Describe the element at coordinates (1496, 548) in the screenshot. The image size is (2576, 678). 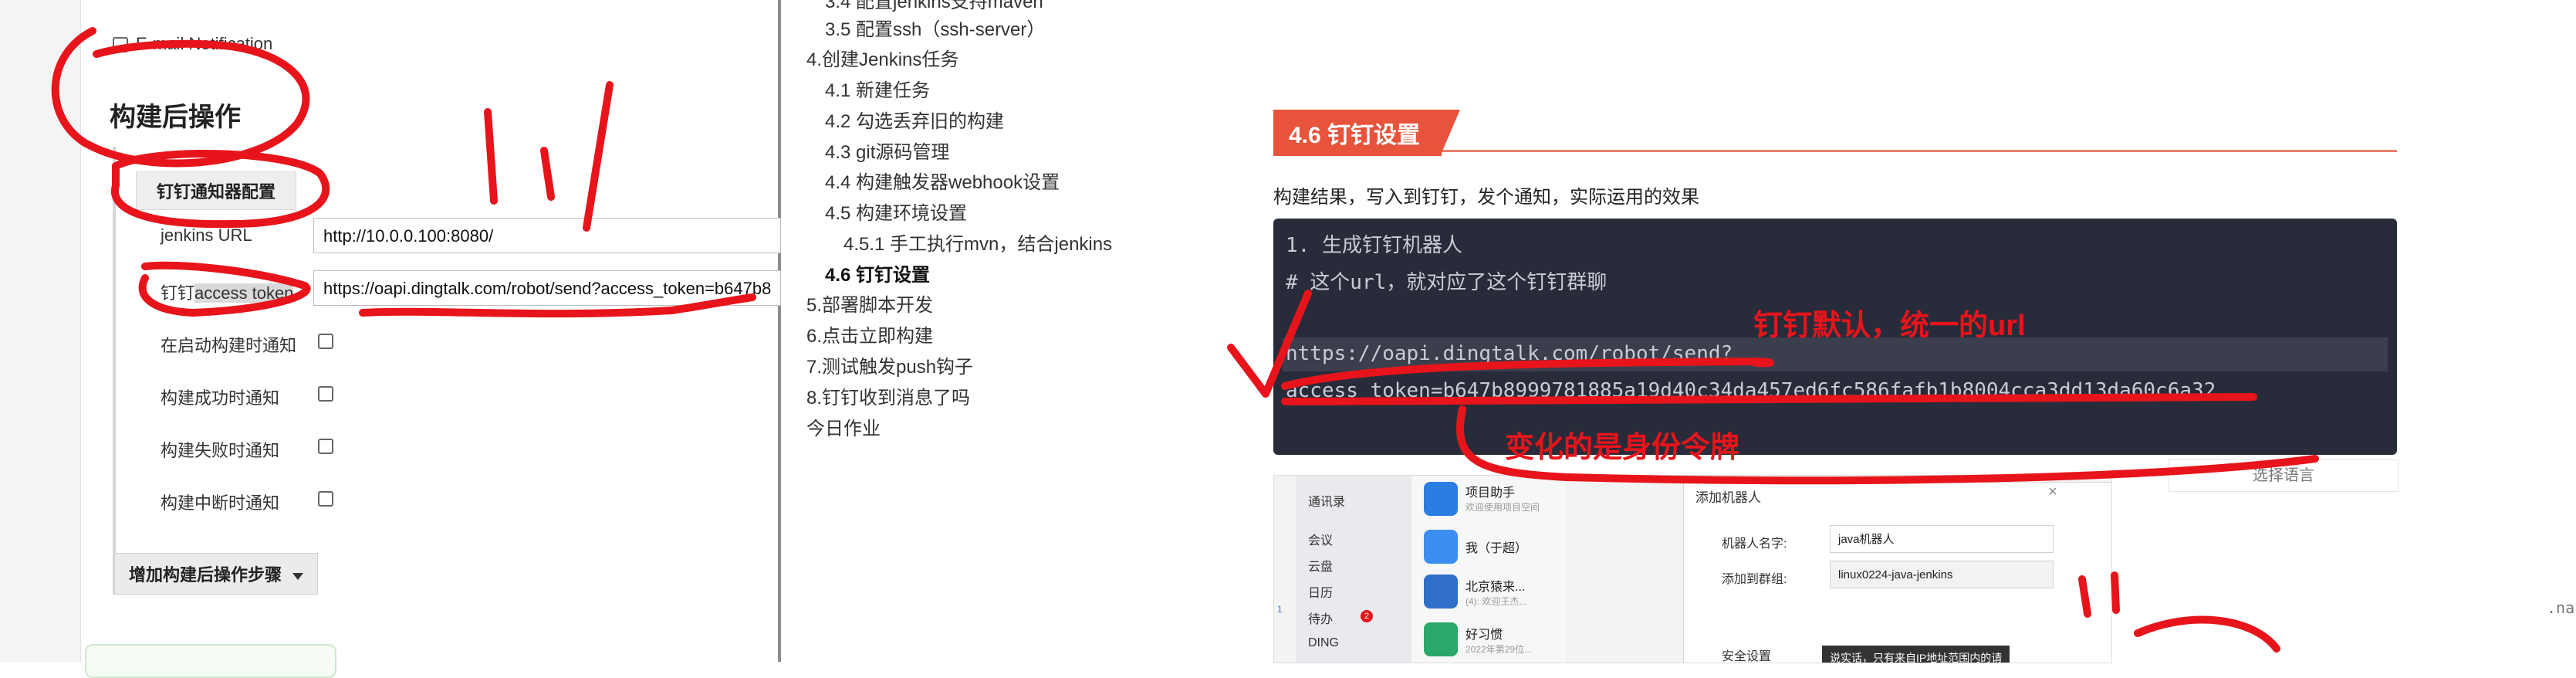
I see `chat-name: 我（于超）` at that location.